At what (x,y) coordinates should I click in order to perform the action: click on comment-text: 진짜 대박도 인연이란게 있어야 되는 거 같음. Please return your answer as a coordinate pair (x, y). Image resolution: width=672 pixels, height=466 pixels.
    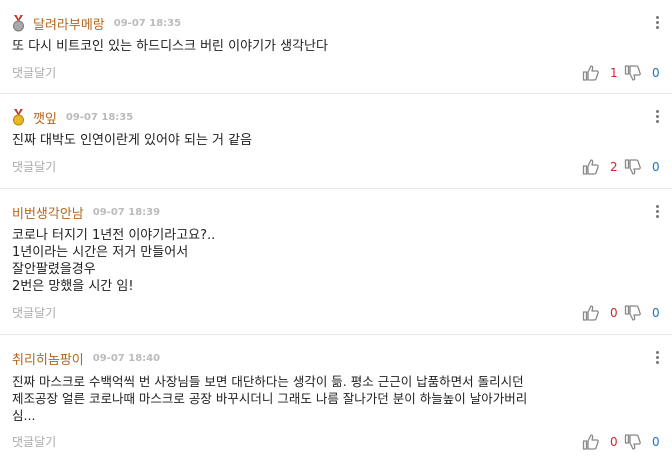
    Looking at the image, I should click on (132, 140).